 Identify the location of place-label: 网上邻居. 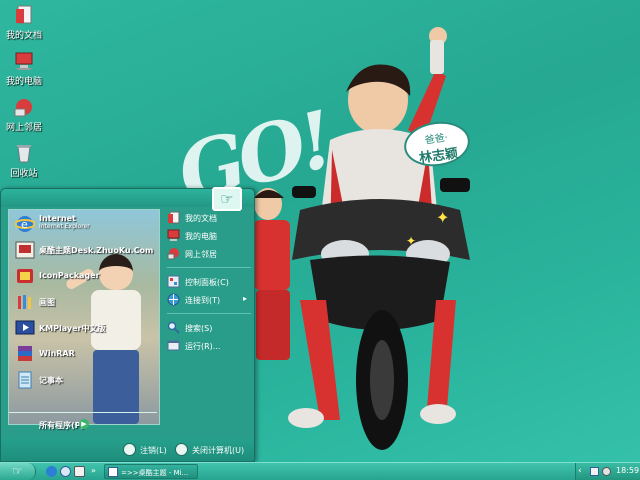
(201, 254).